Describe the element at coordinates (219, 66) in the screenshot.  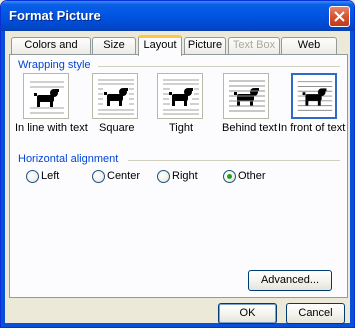
I see `wrapping-style-divider` at that location.